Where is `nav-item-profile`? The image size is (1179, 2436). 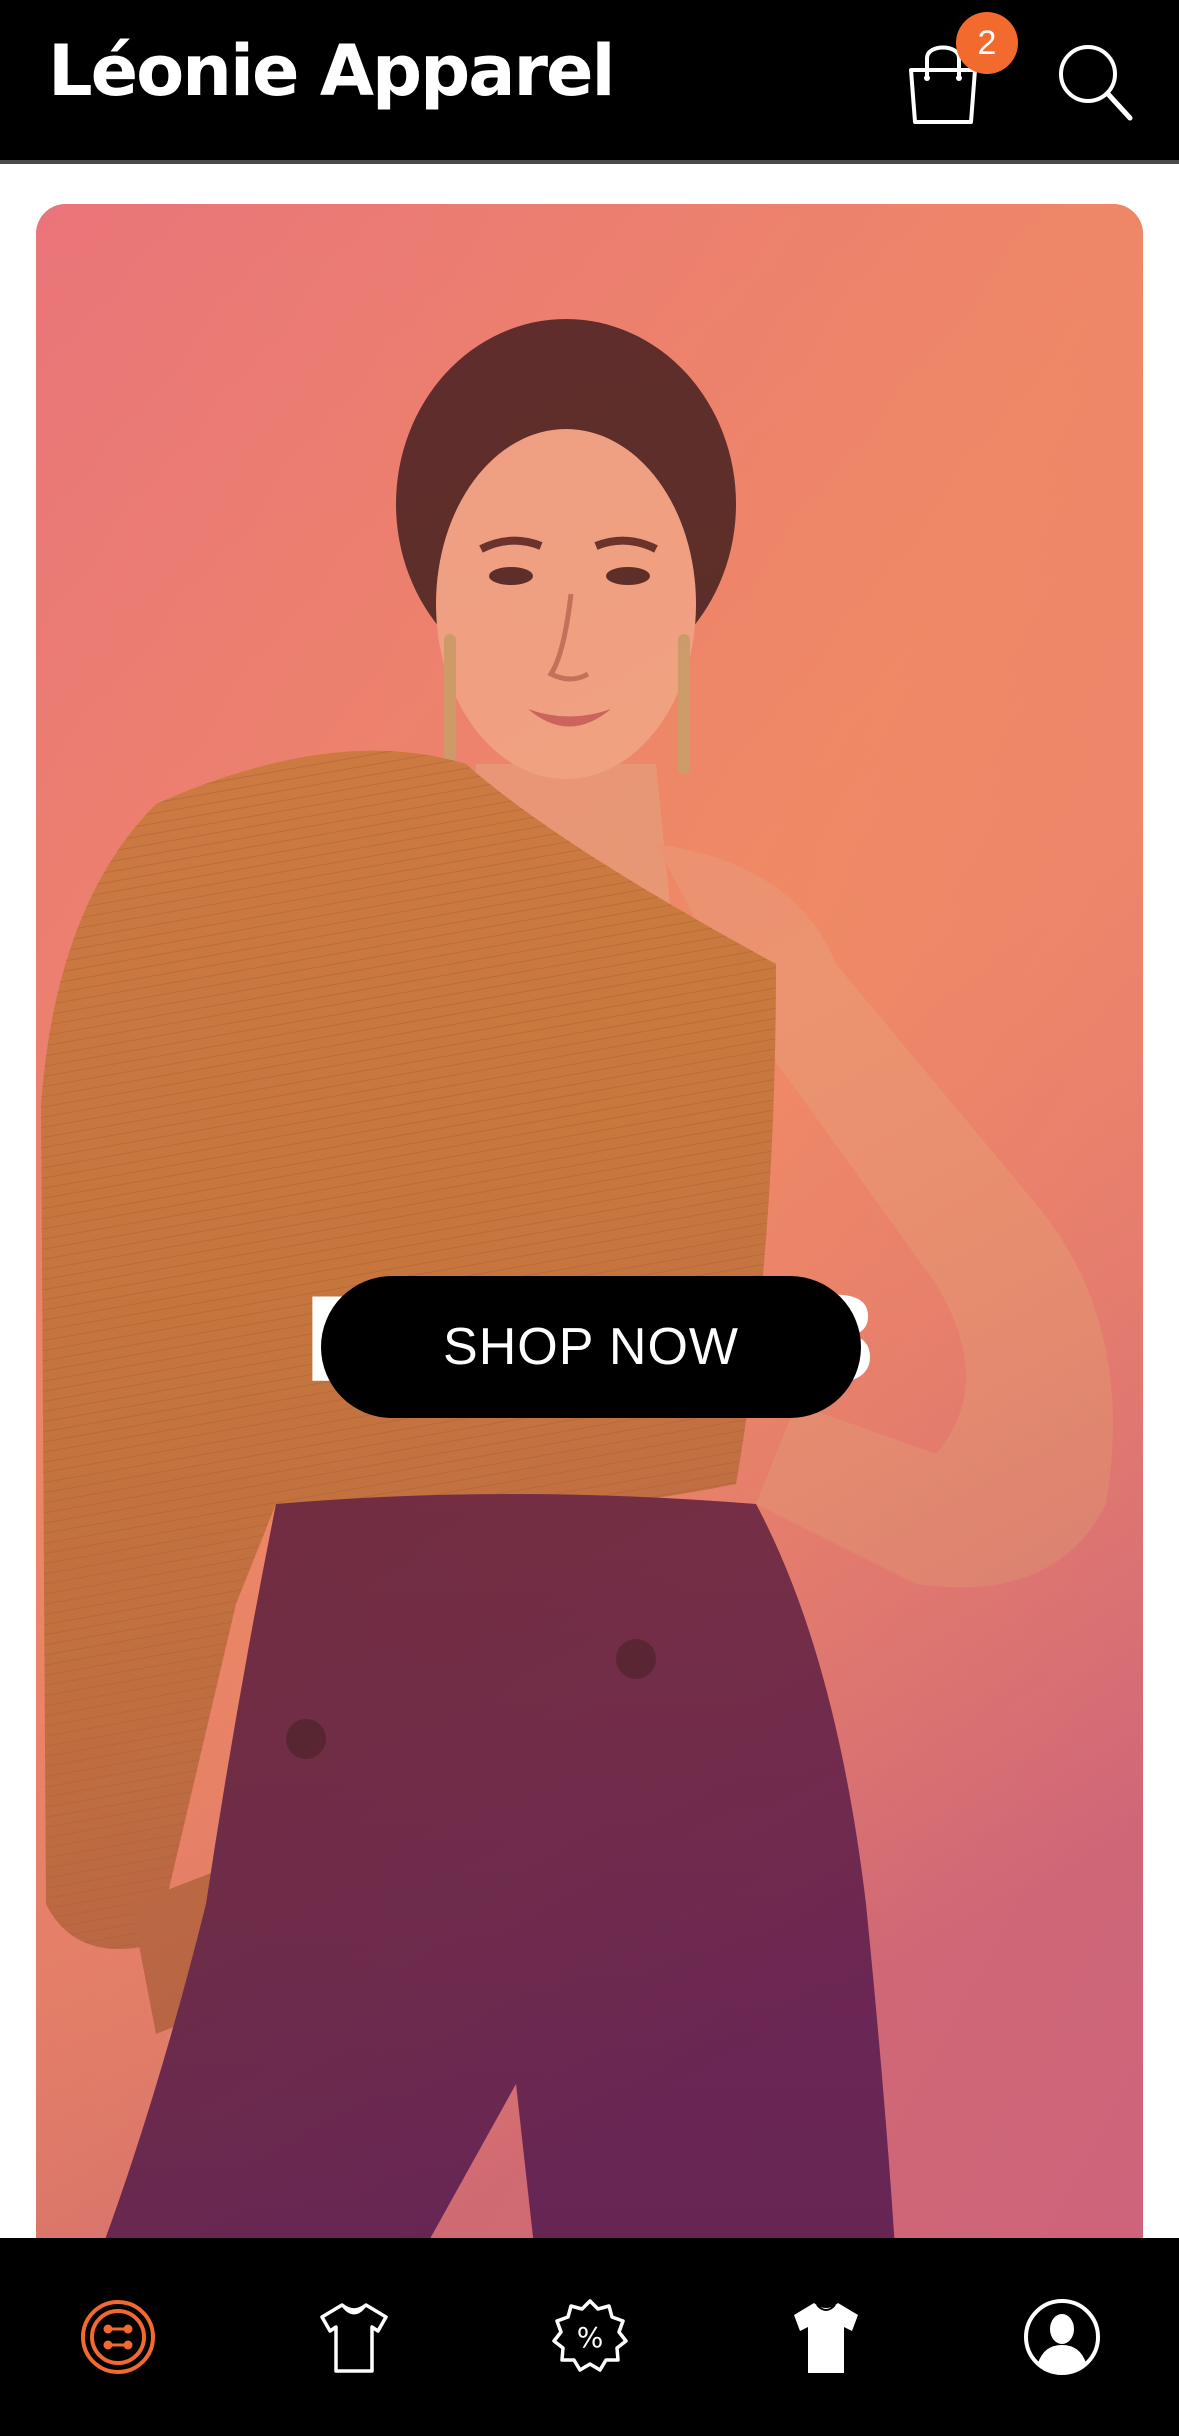
nav-item-profile is located at coordinates (1061, 2337).